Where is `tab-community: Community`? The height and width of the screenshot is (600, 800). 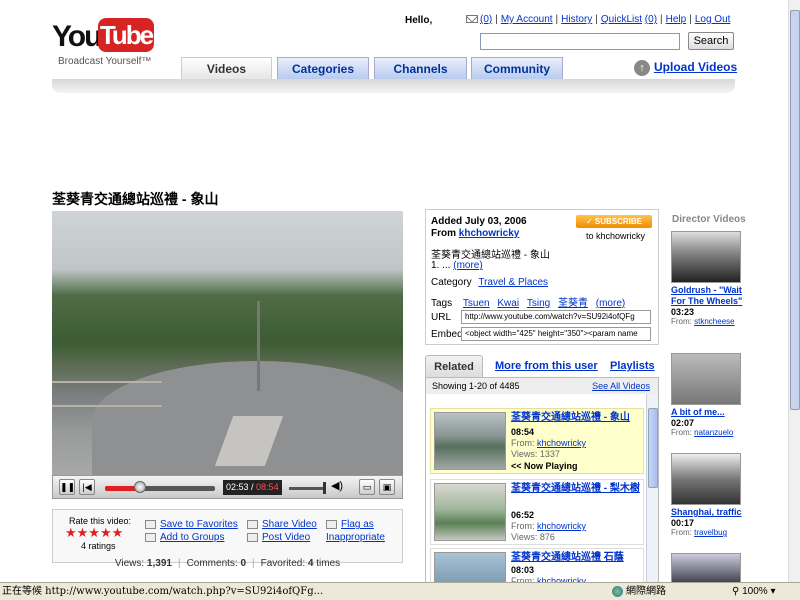
tab-community: Community is located at coordinates (517, 68).